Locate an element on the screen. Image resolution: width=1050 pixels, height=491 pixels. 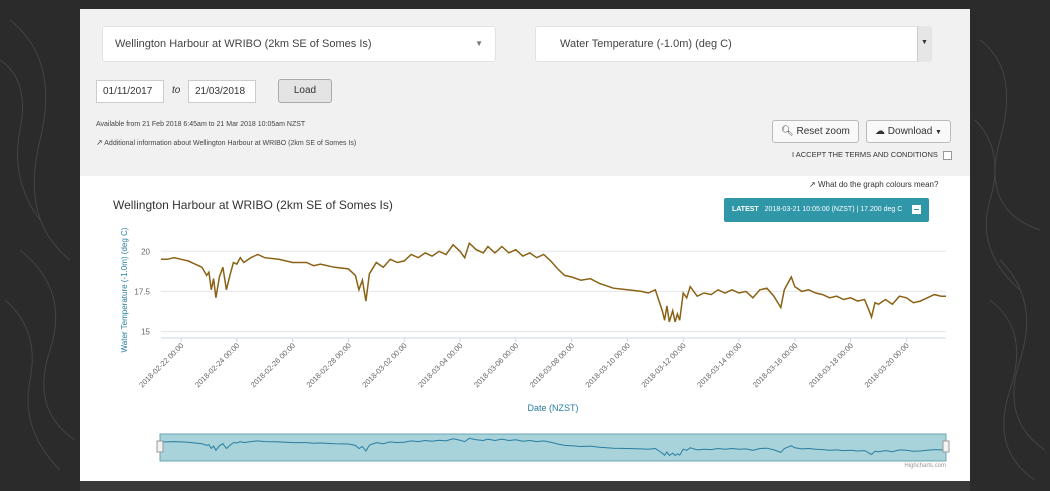
x-tick-label: 2018-03-02 00:00 is located at coordinates (384, 365).